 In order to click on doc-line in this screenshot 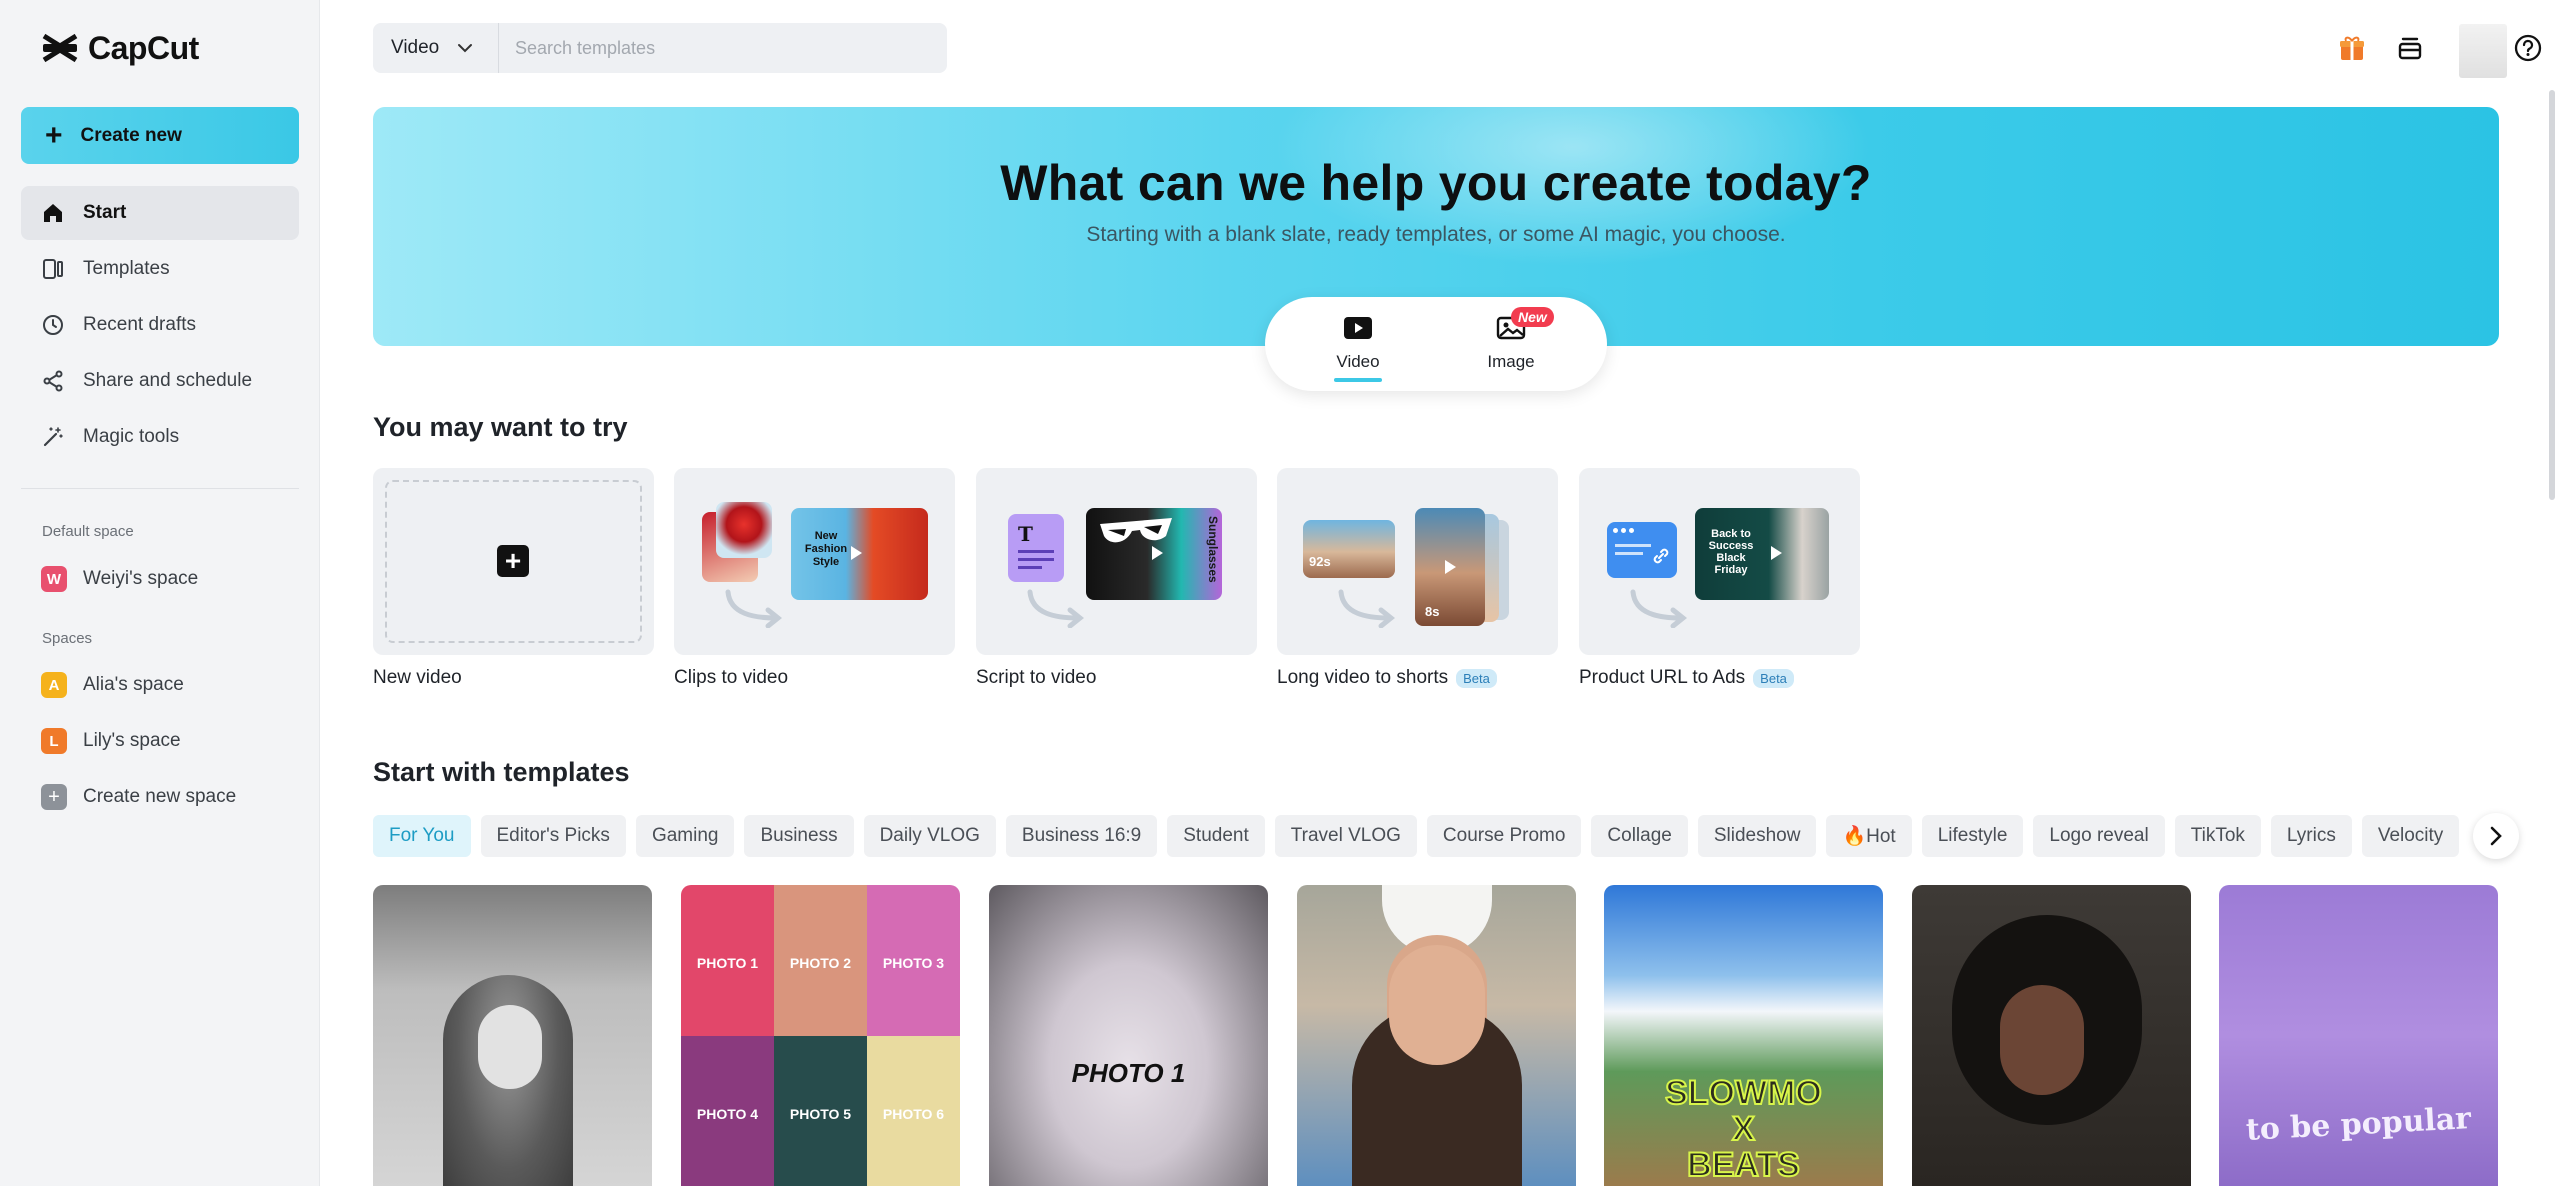, I will do `click(1629, 553)`.